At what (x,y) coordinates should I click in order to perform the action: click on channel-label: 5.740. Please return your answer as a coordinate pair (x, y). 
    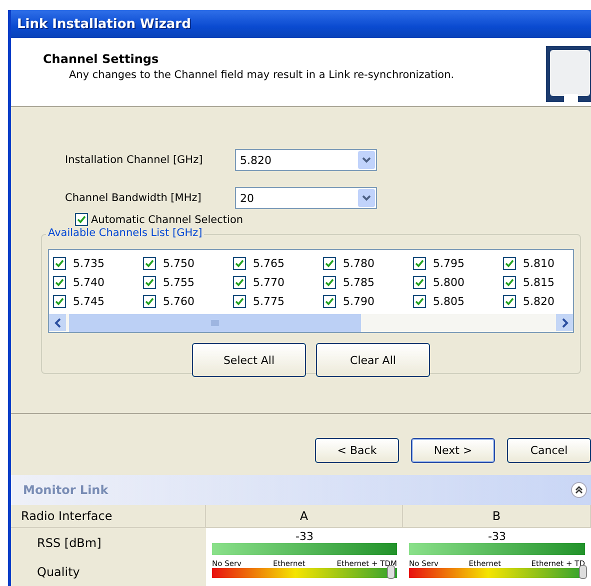
    Looking at the image, I should click on (88, 282).